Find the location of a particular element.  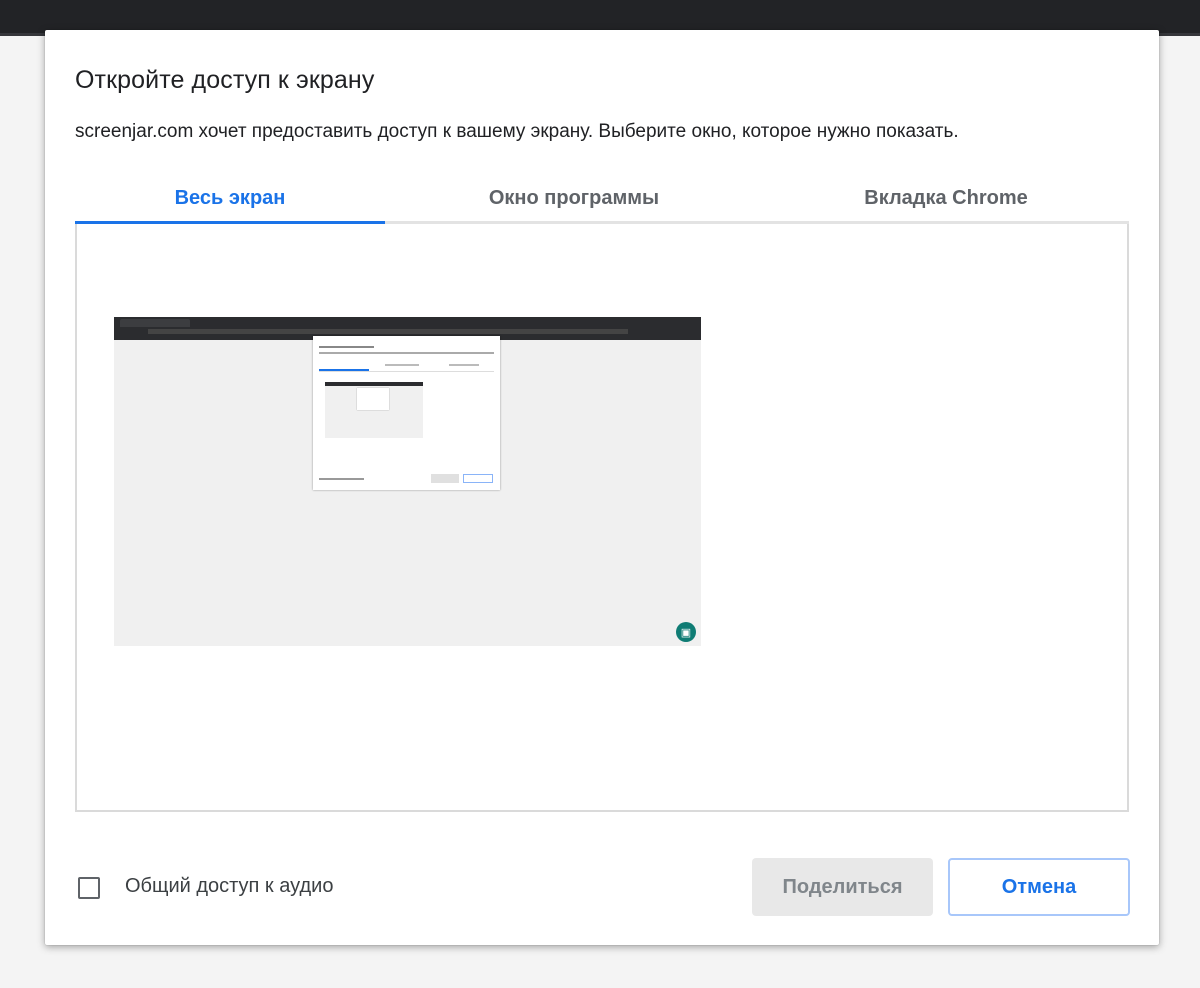

cancel-button: Отмена is located at coordinates (1039, 887).